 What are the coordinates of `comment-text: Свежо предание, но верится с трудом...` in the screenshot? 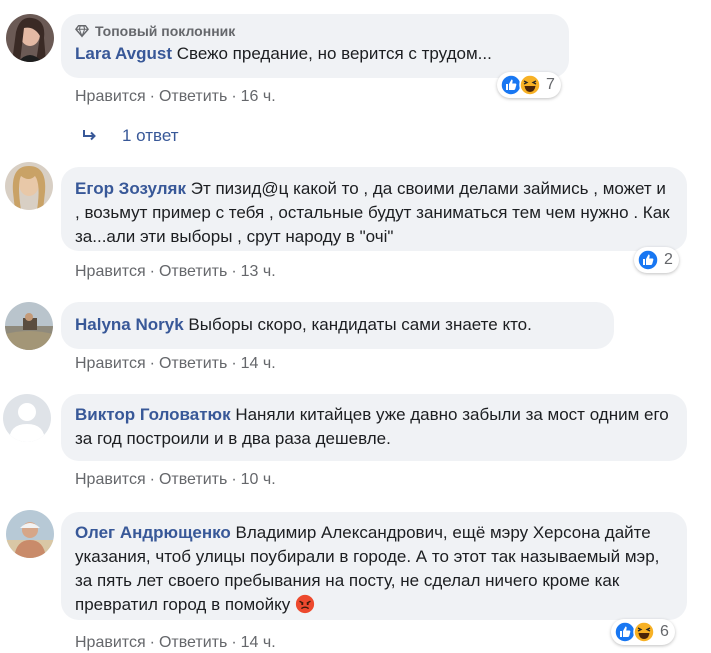 It's located at (334, 53).